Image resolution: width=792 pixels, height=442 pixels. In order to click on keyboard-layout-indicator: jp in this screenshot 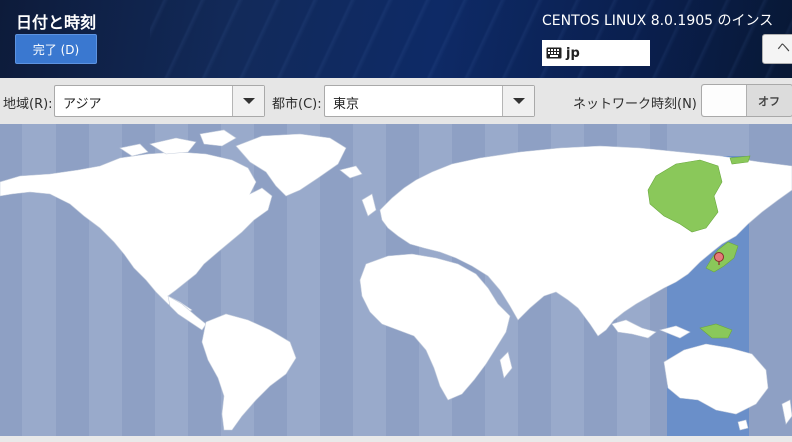, I will do `click(596, 53)`.